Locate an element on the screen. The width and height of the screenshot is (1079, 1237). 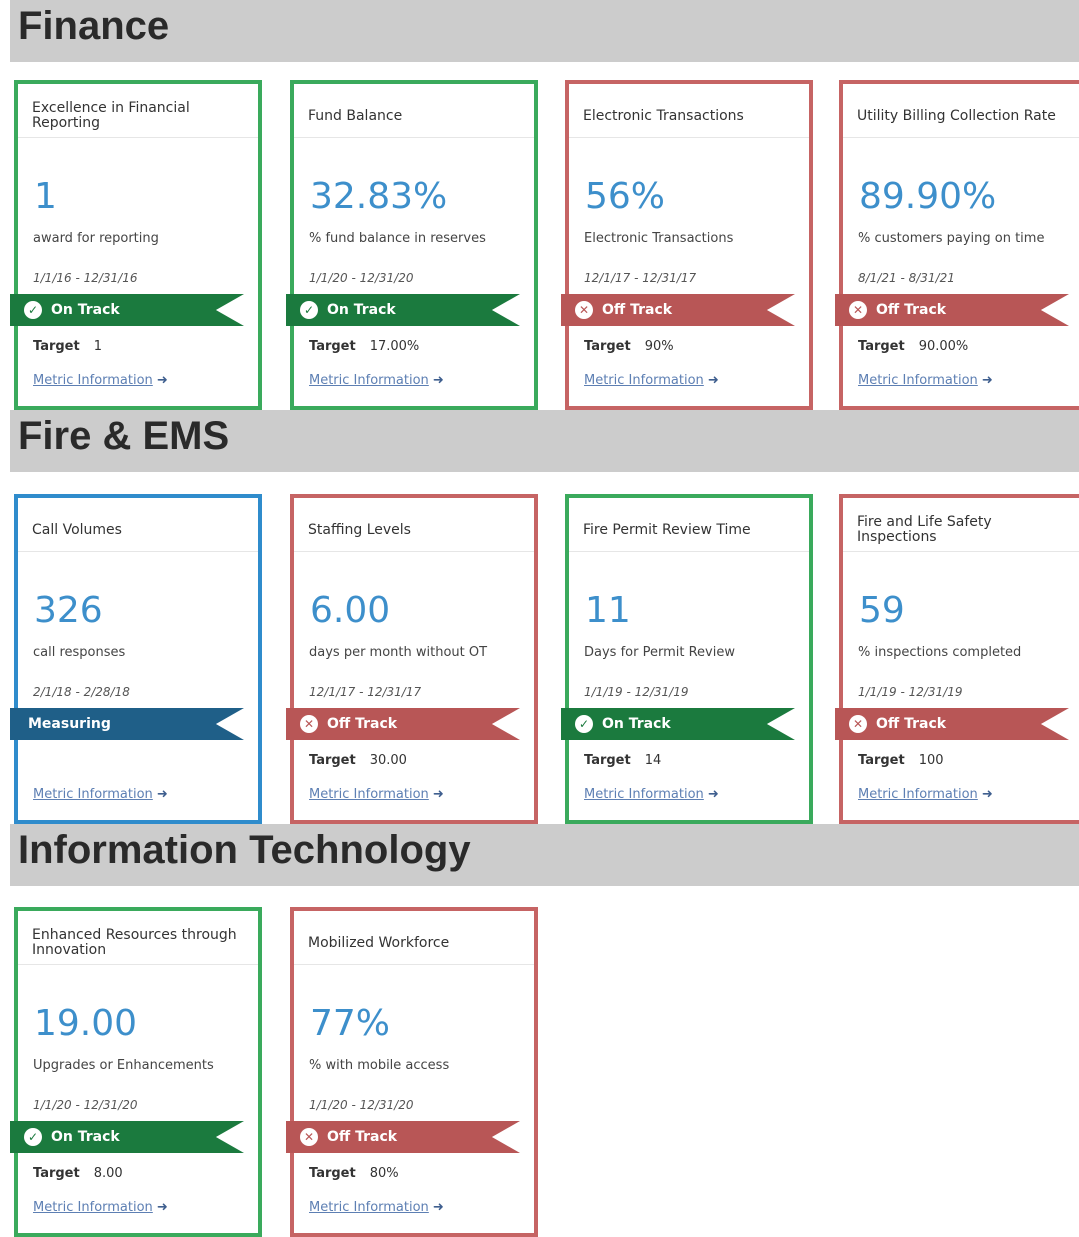
section-header-finance: Finance is located at coordinates (544, 31).